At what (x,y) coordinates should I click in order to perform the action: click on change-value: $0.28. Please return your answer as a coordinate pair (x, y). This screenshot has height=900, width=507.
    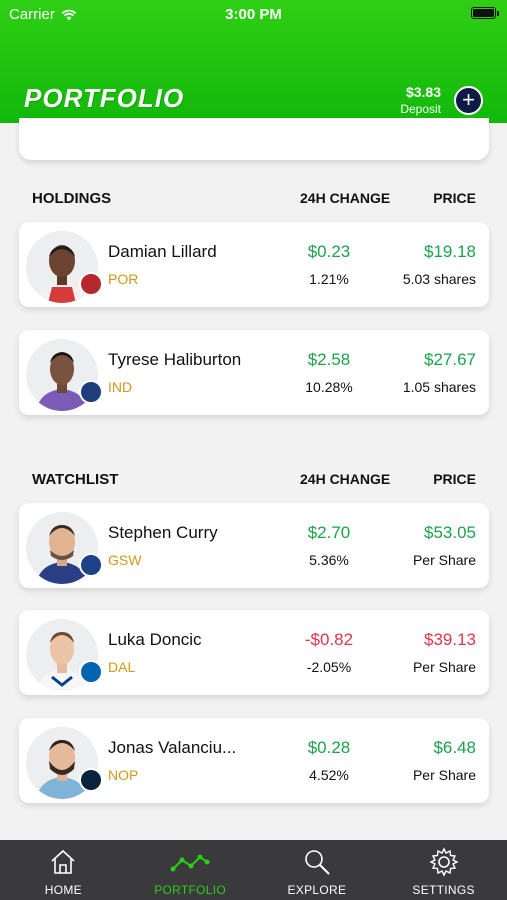
    Looking at the image, I should click on (329, 747).